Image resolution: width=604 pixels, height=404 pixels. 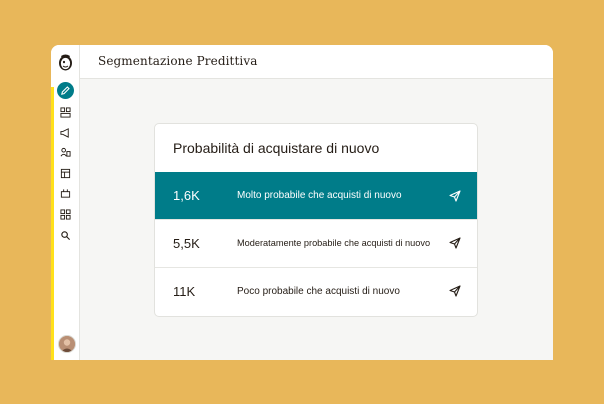 I want to click on sidebar-item-dashboard, so click(x=65, y=112).